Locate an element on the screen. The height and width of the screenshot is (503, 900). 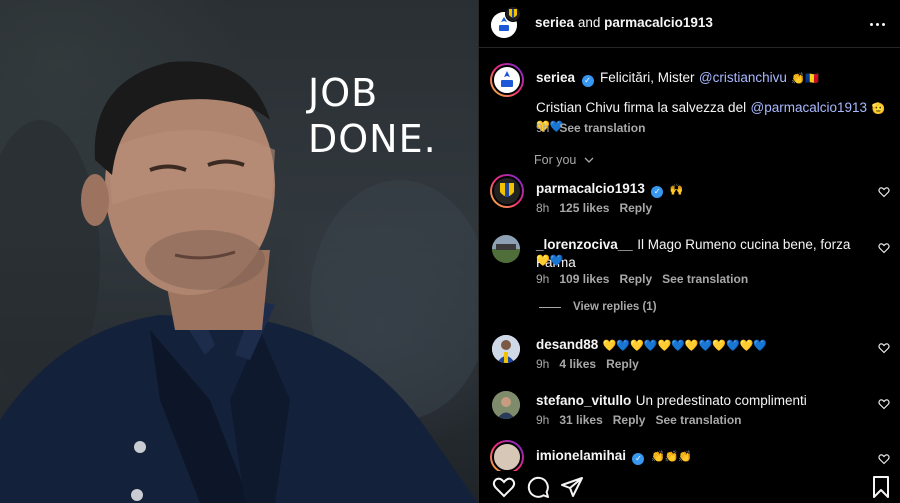
comment-likes: 109 likes is located at coordinates (584, 279).